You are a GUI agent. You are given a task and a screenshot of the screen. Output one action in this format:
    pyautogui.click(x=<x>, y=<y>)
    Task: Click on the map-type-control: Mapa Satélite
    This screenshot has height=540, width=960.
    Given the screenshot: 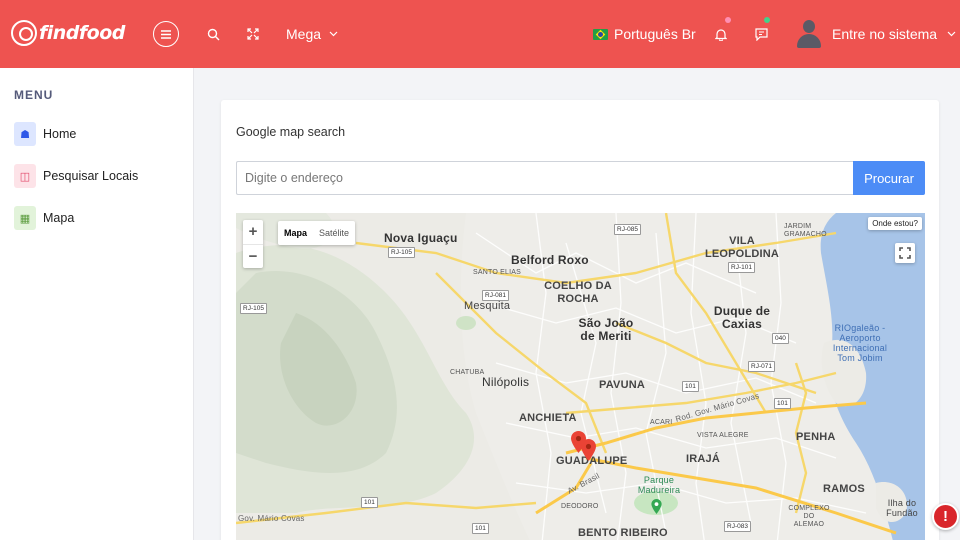 What is the action you would take?
    pyautogui.click(x=317, y=233)
    